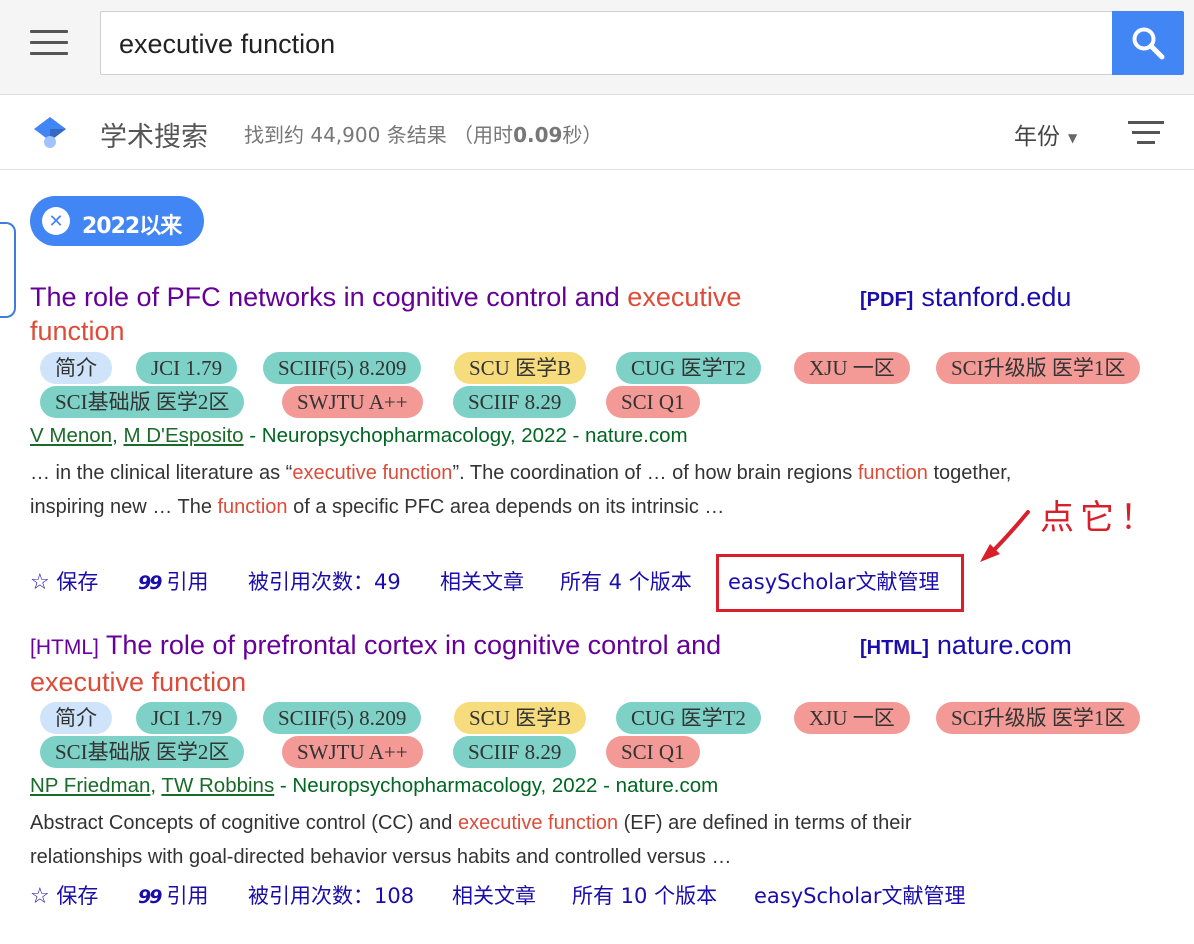  I want to click on search-box, so click(606, 43).